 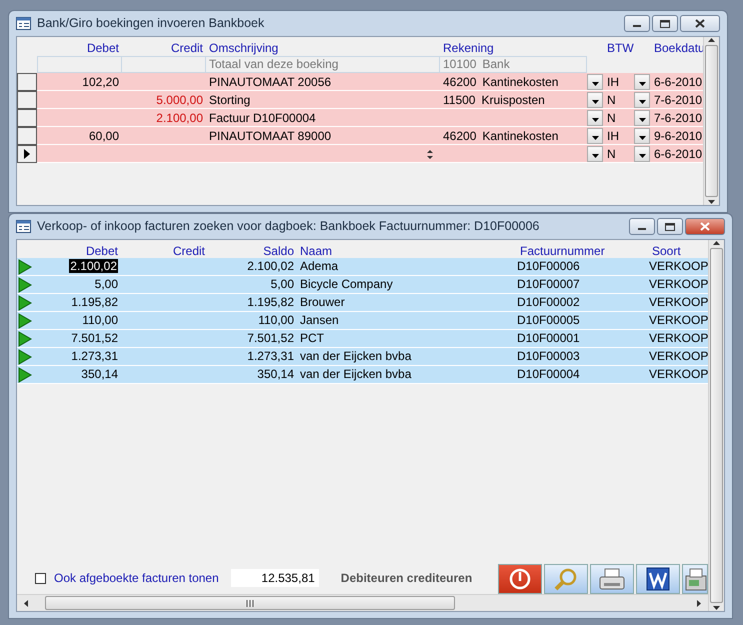 What do you see at coordinates (40, 578) in the screenshot?
I see `checkbox` at bounding box center [40, 578].